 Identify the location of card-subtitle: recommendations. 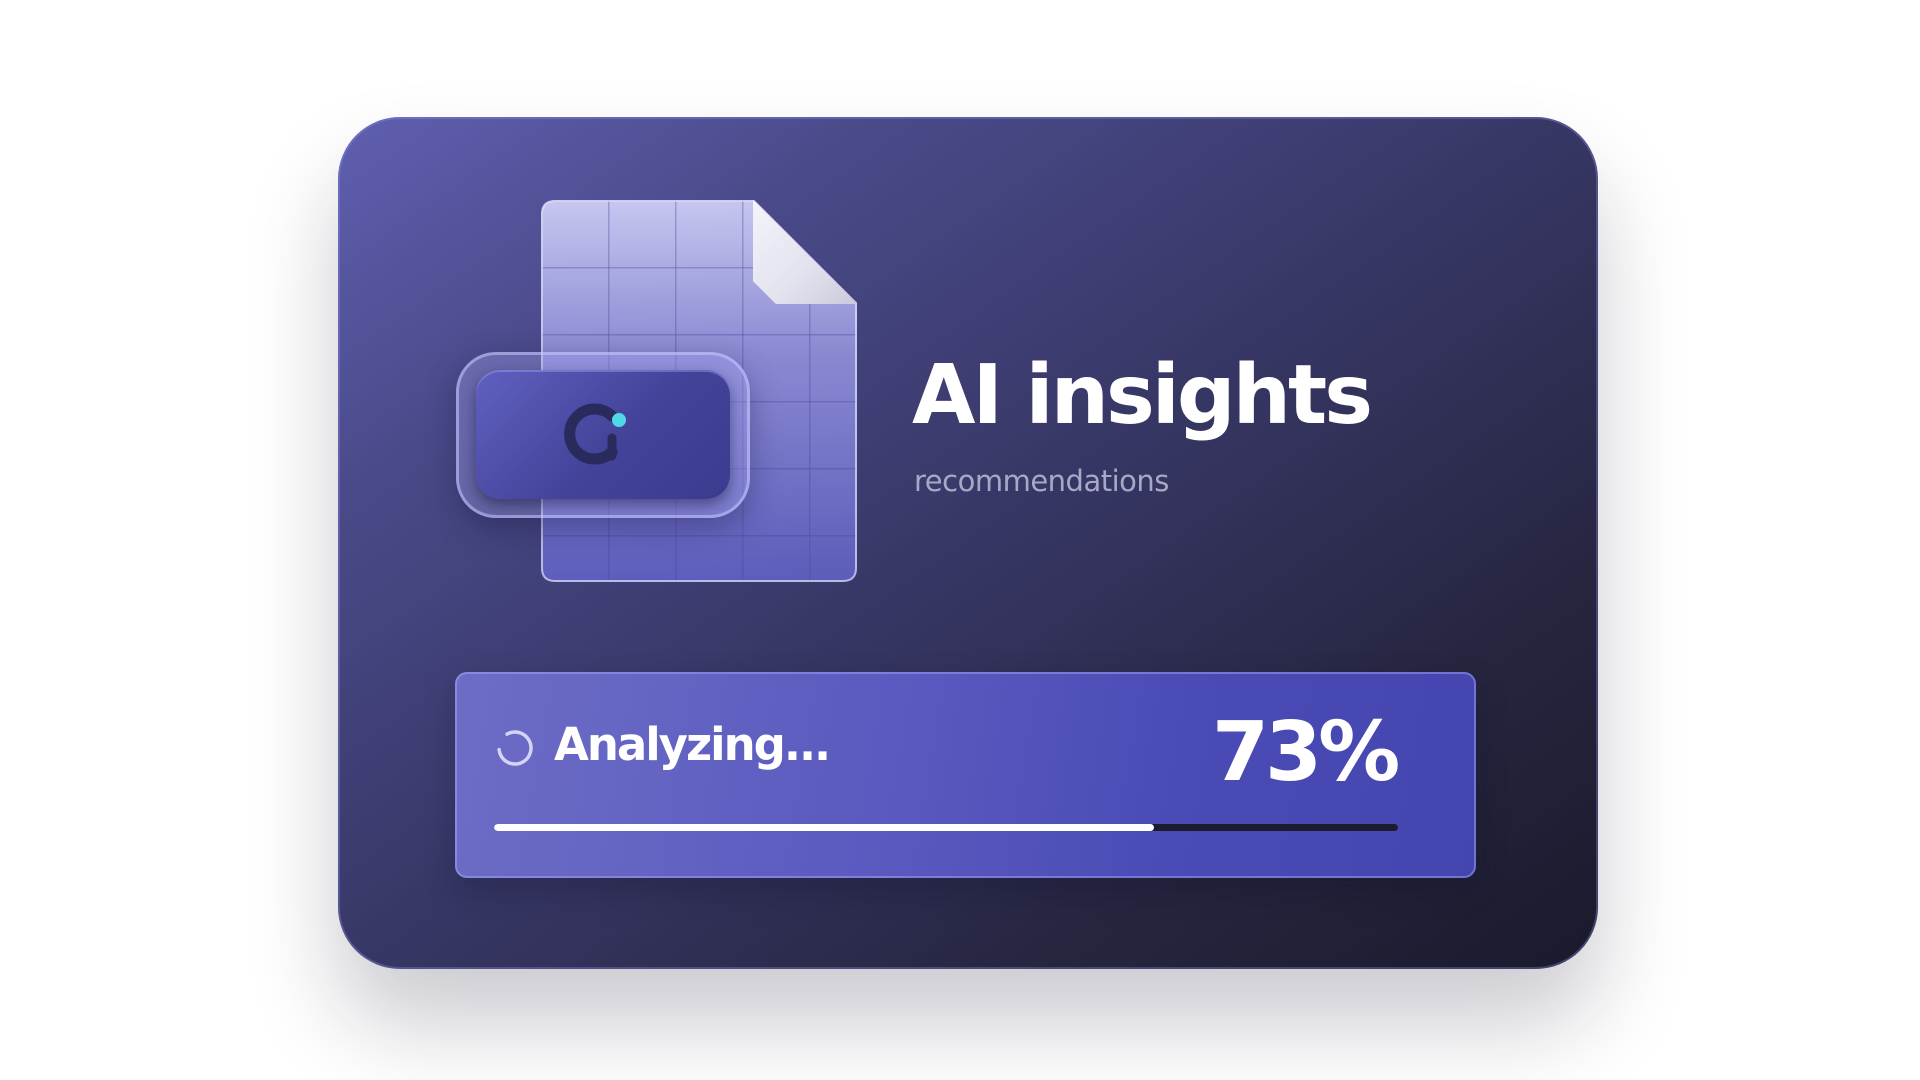
(1041, 481).